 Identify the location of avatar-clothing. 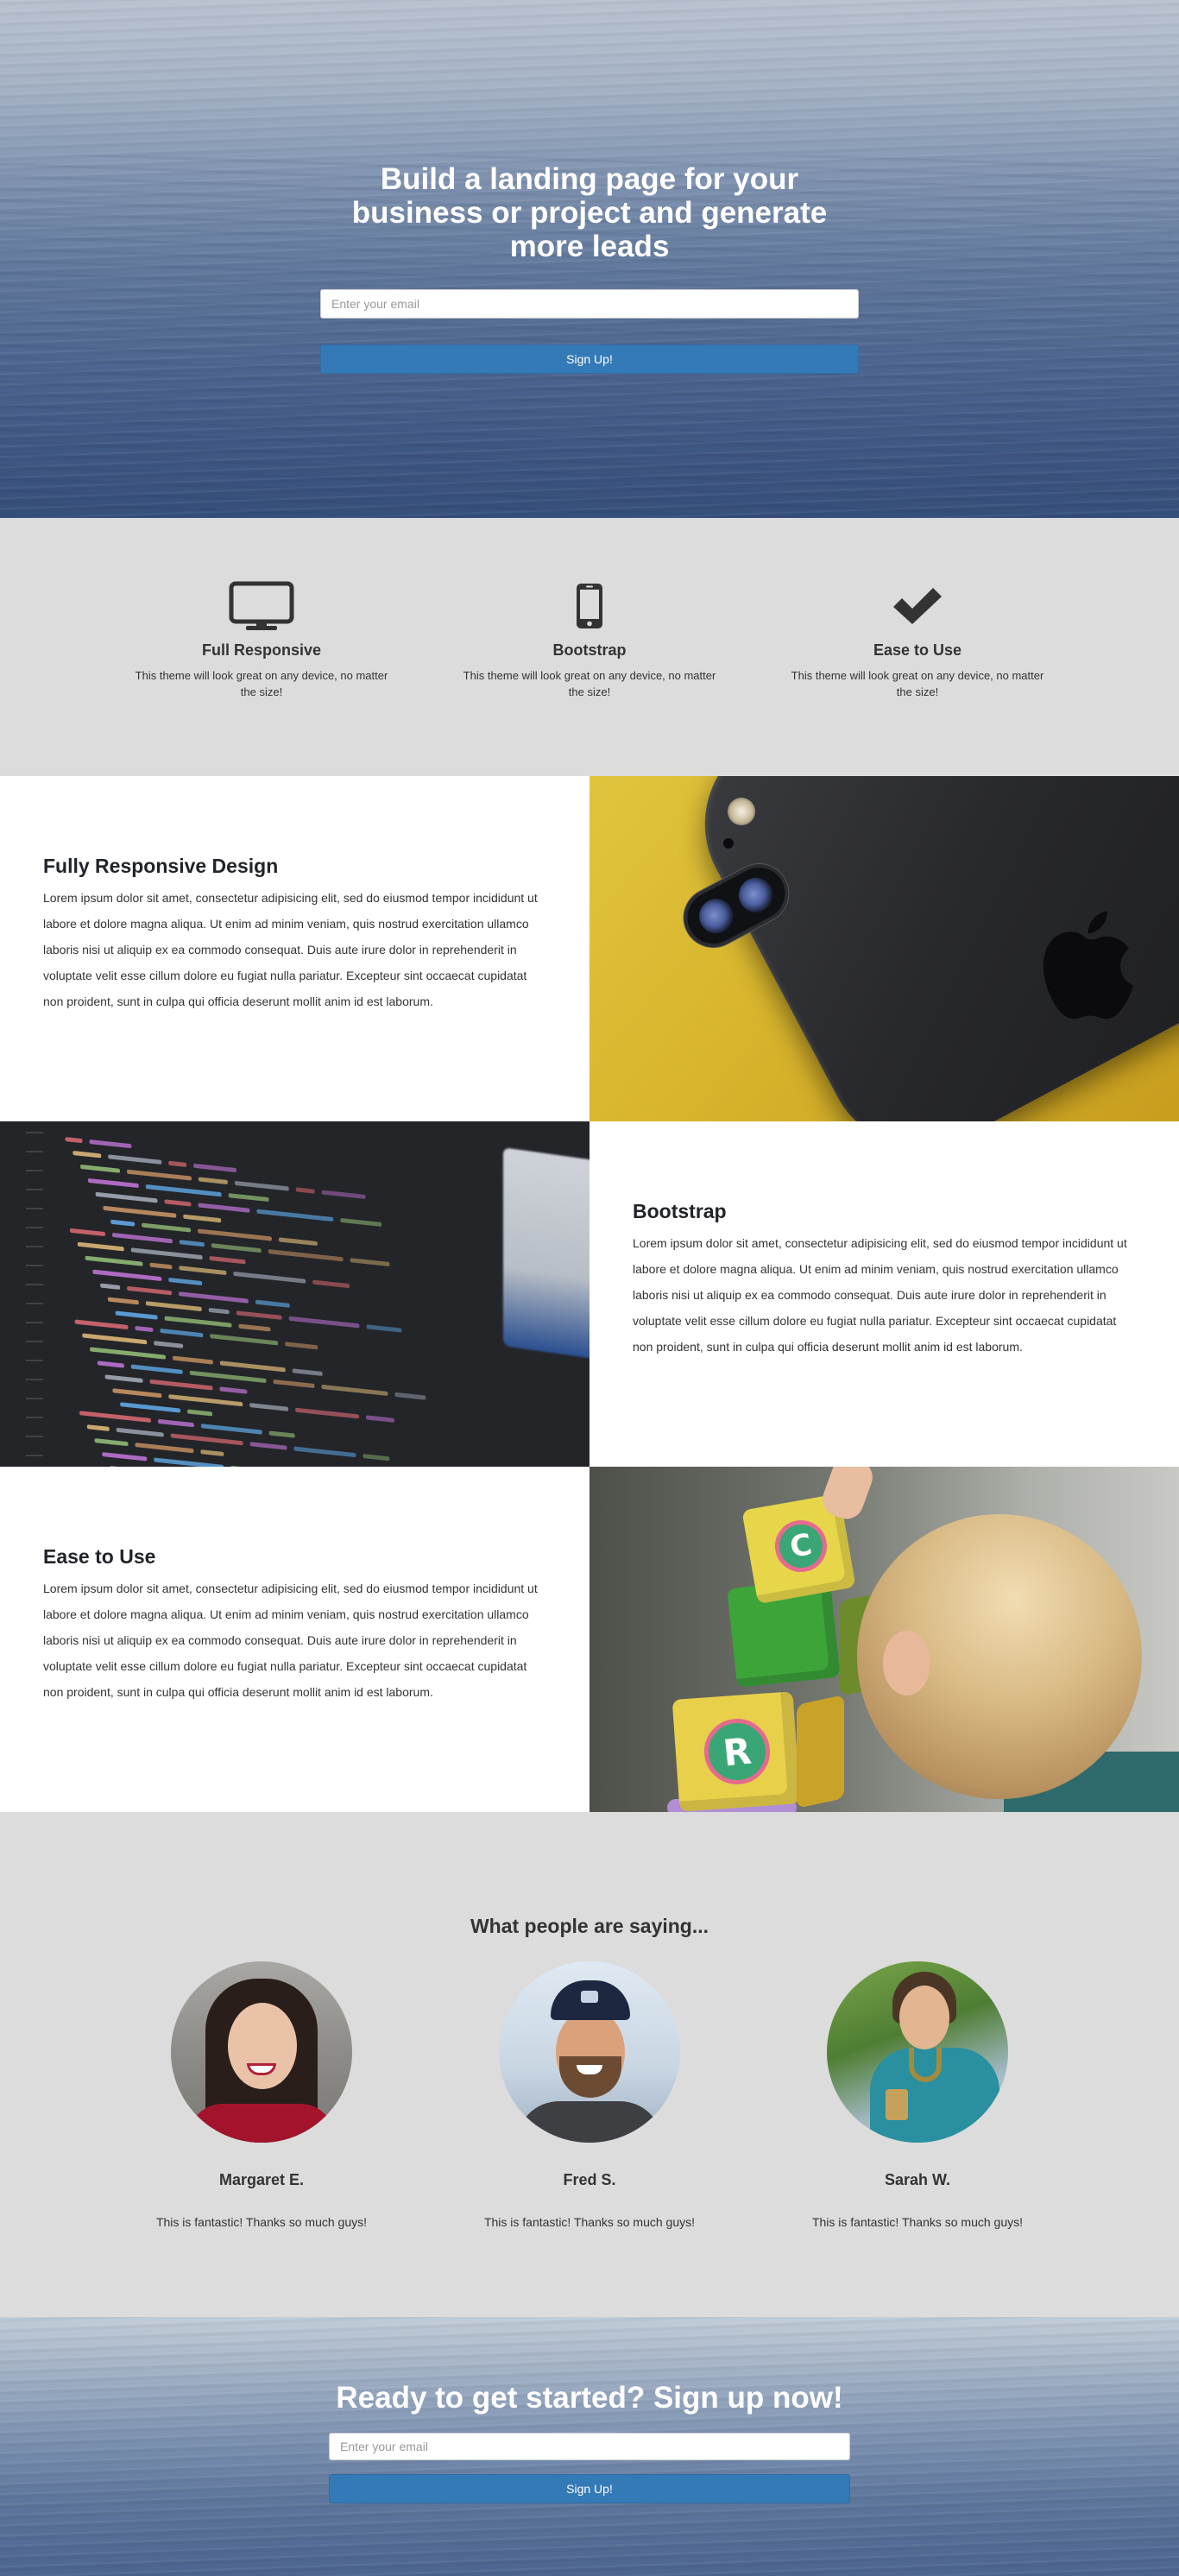
(589, 2122).